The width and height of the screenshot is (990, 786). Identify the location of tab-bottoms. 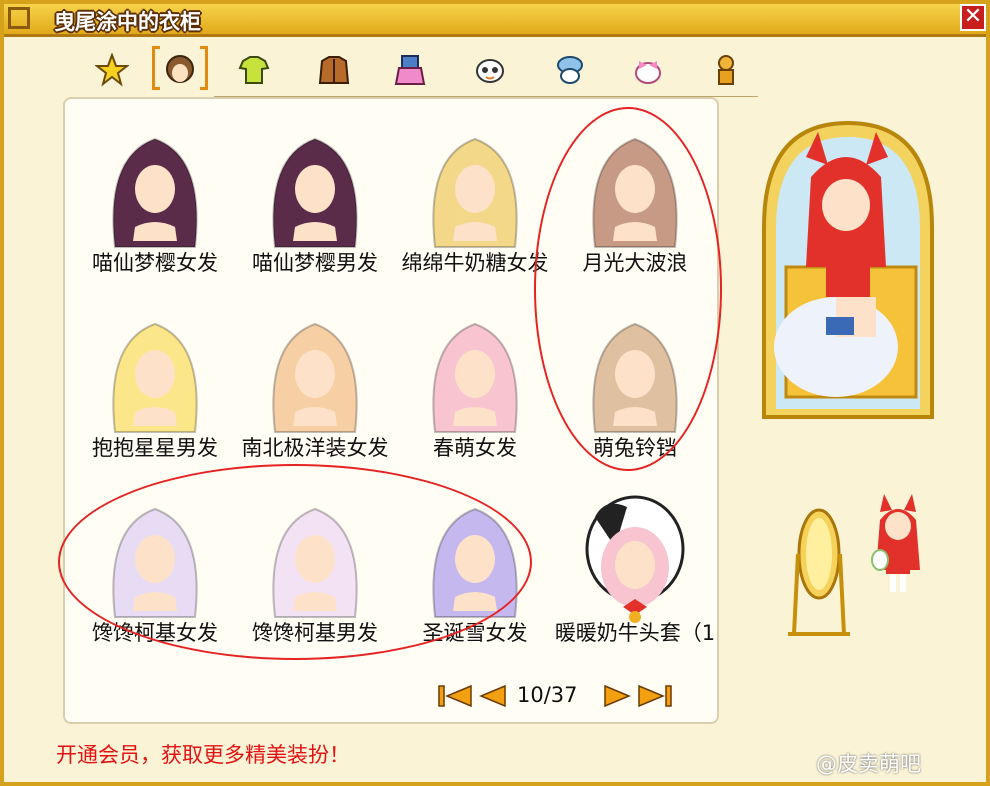
(410, 70).